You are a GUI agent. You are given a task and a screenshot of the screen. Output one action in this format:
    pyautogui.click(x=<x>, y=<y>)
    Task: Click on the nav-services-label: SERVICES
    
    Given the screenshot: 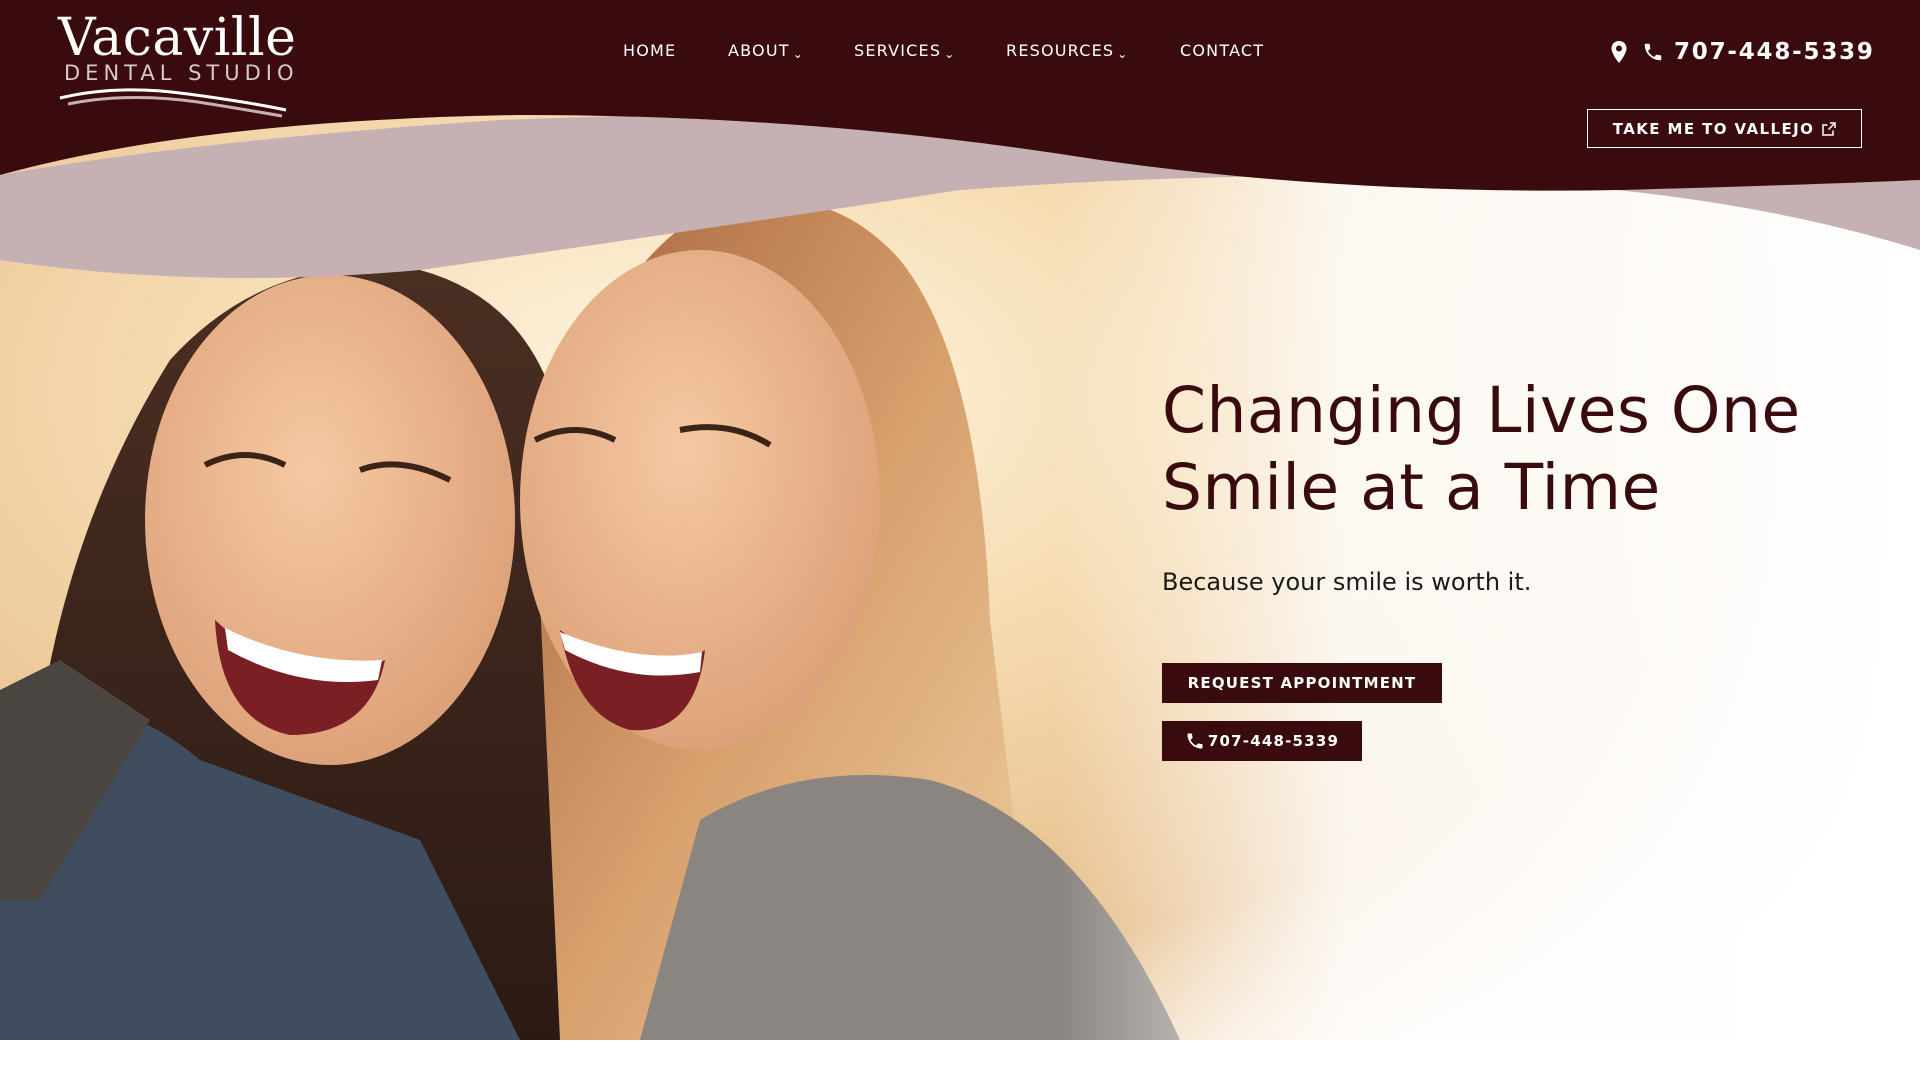 What is the action you would take?
    pyautogui.click(x=898, y=50)
    